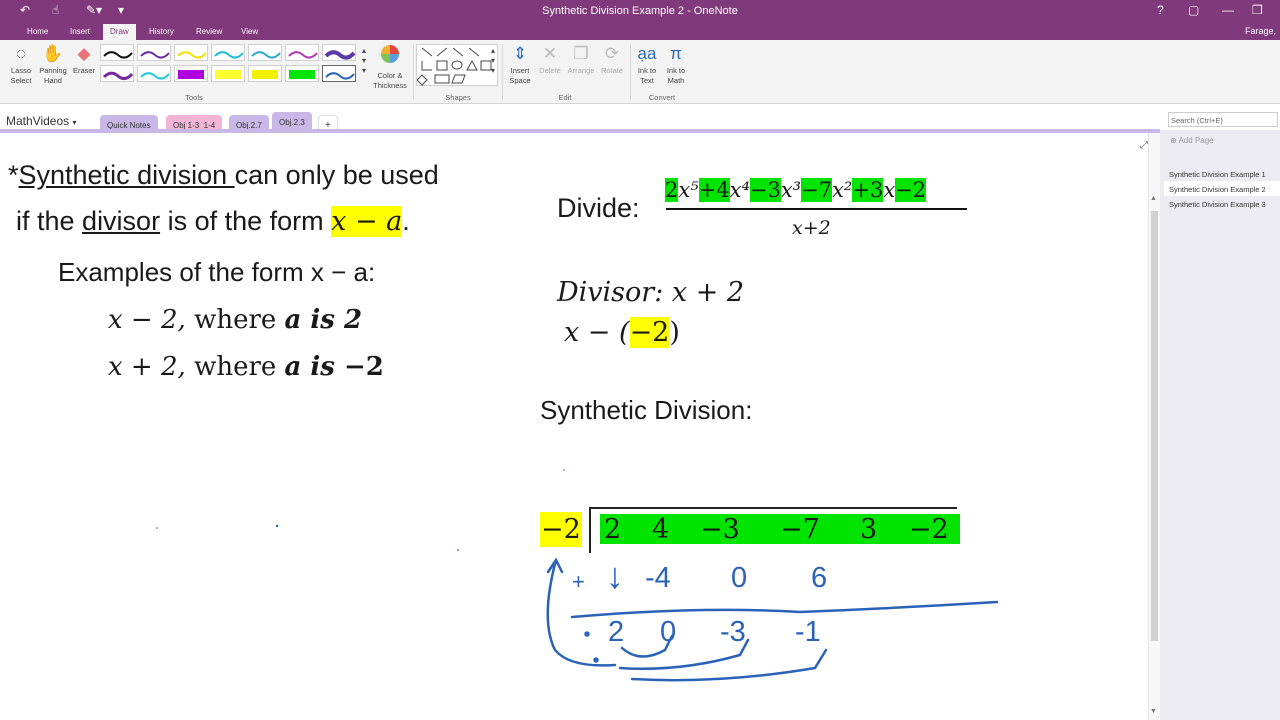  Describe the element at coordinates (1193, 10) in the screenshot. I see `ribbon-display-icon: ▢` at that location.